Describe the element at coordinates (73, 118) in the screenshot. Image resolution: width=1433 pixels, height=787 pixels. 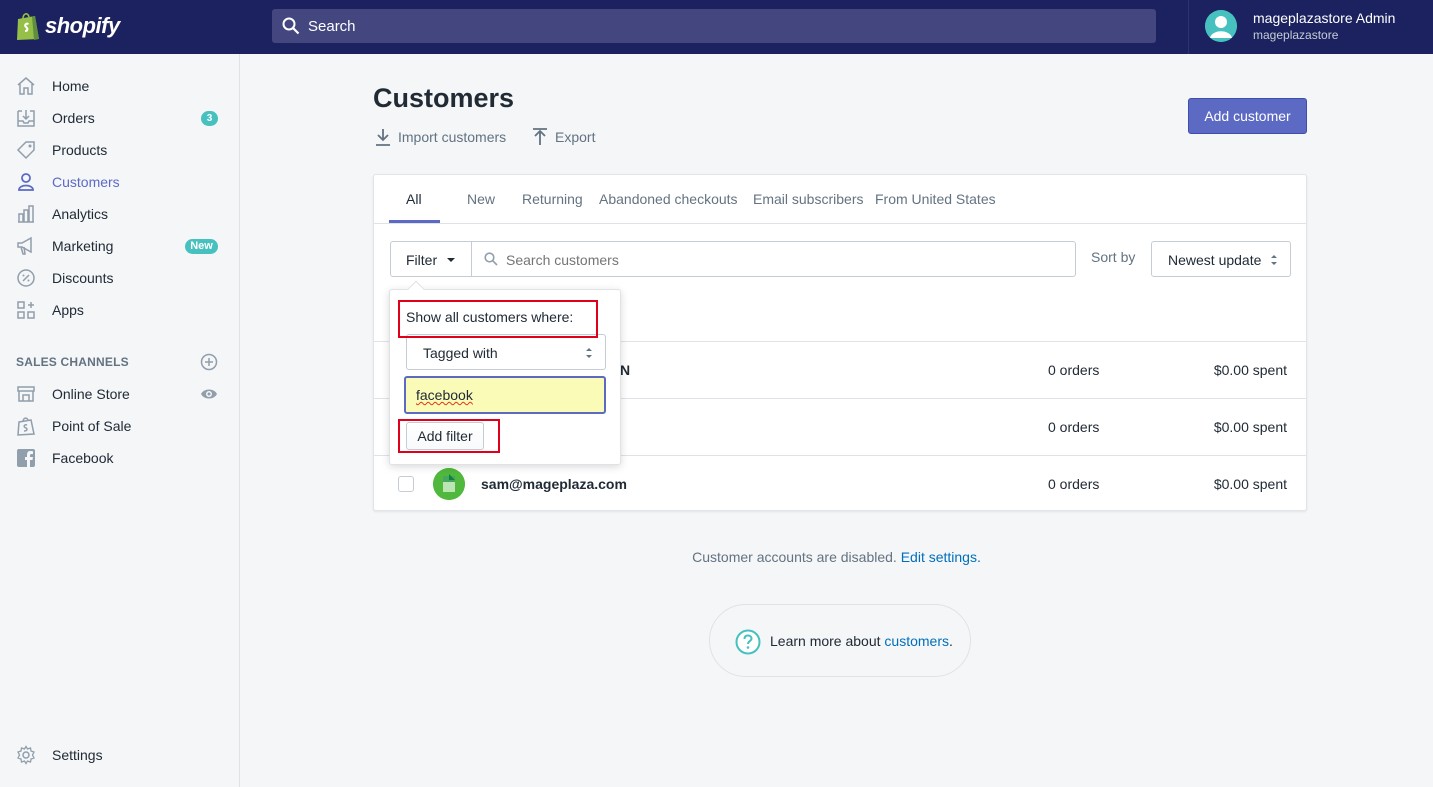
I see `sidebar-item-label: Orders` at that location.